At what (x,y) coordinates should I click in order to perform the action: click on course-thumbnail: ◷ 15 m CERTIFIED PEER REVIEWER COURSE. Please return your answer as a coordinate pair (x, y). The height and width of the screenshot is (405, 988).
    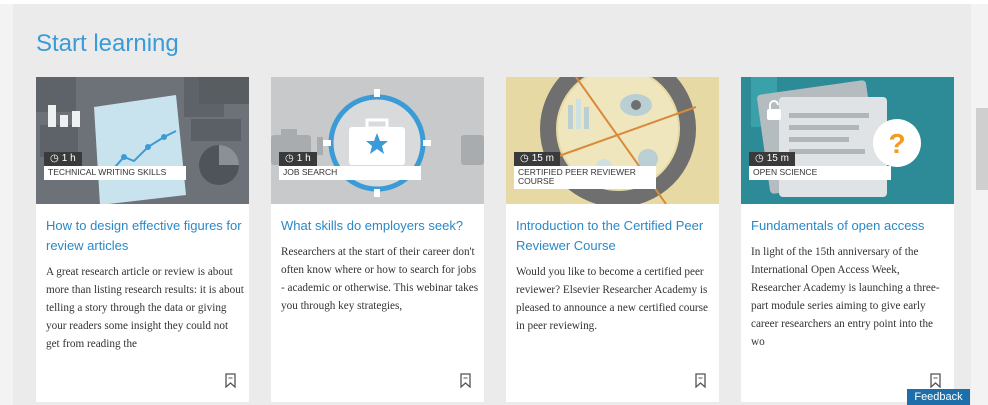
    Looking at the image, I should click on (612, 140).